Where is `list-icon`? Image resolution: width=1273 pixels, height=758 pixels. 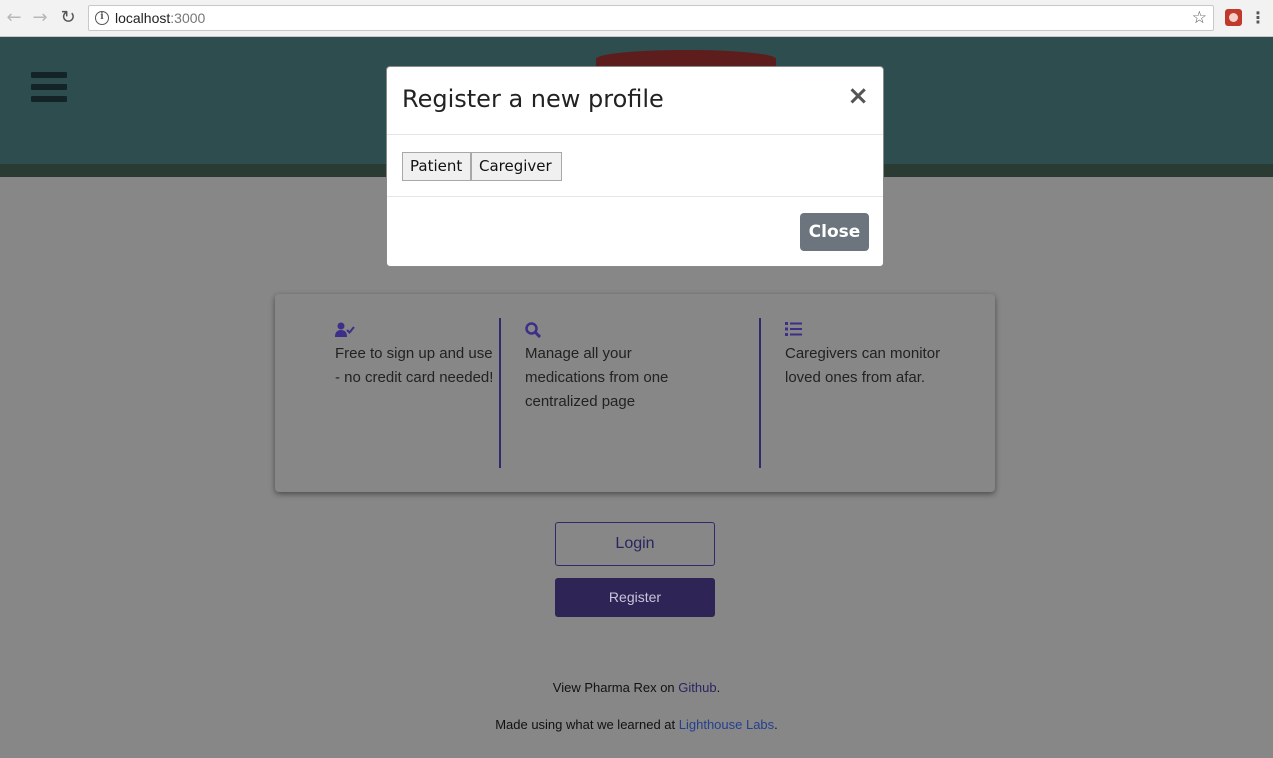 list-icon is located at coordinates (795, 331).